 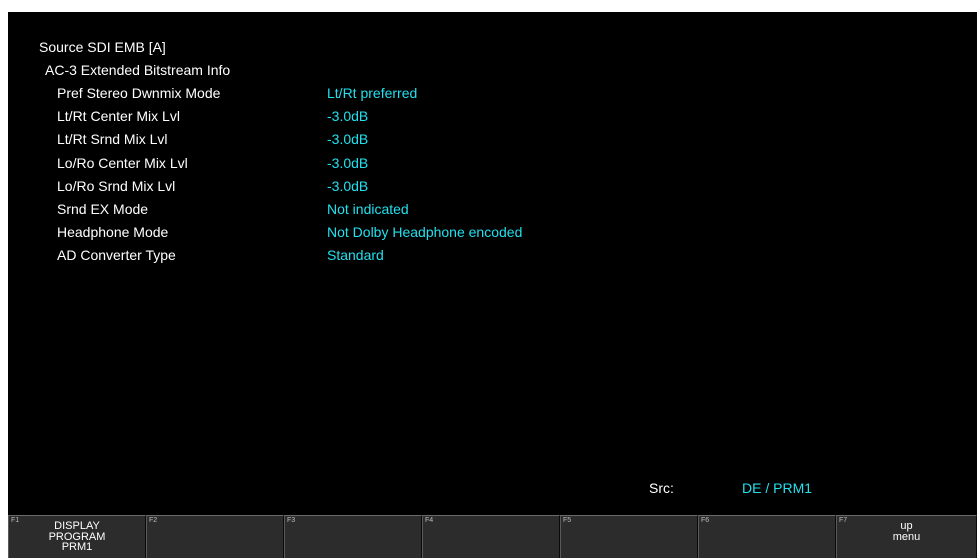 I want to click on info-value: Lt/Rt preferred, so click(x=372, y=93).